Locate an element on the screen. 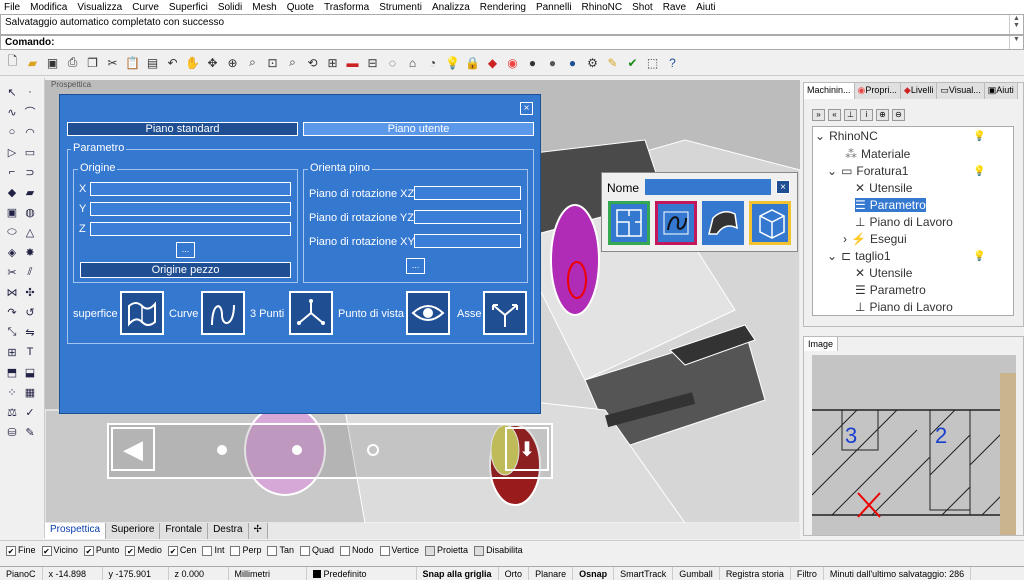  tre-punti-button is located at coordinates (311, 313).